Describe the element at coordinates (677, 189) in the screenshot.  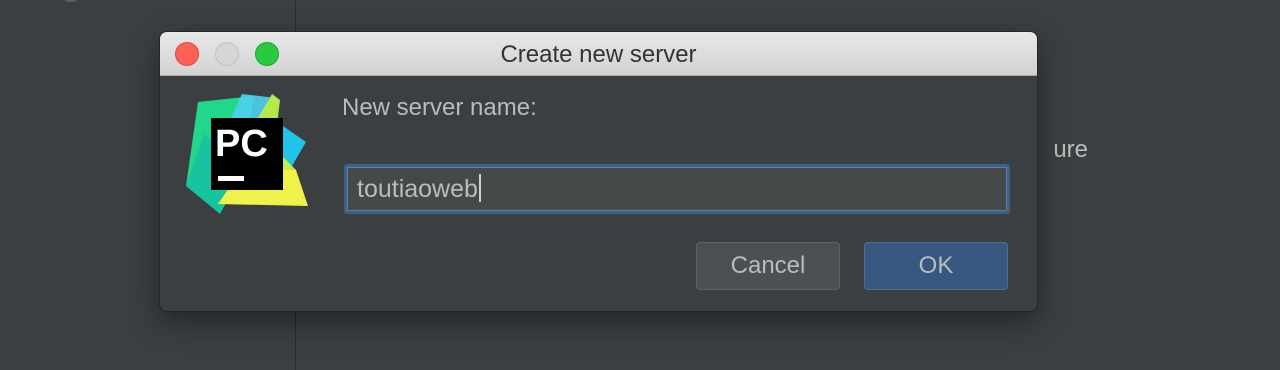
I see `server-name-input: toutiaoweb` at that location.